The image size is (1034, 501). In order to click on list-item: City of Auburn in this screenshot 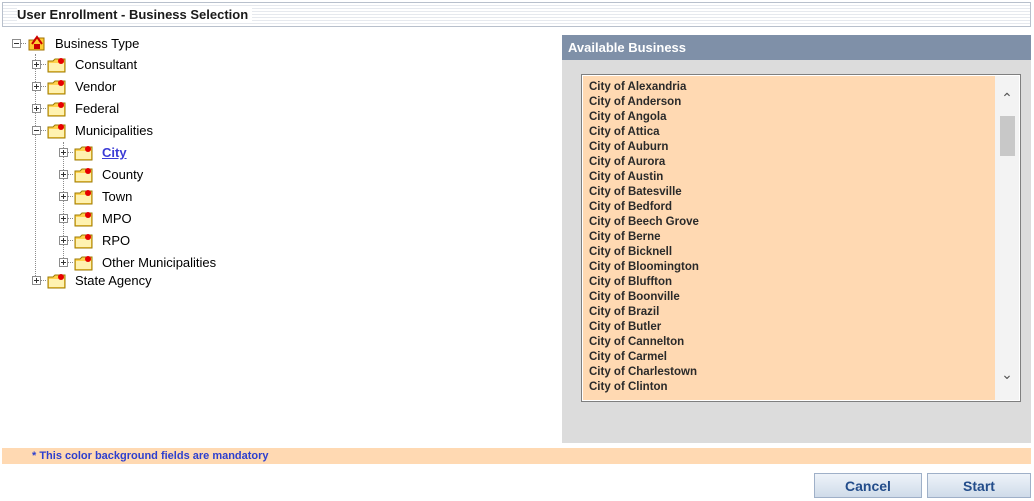, I will do `click(628, 147)`.